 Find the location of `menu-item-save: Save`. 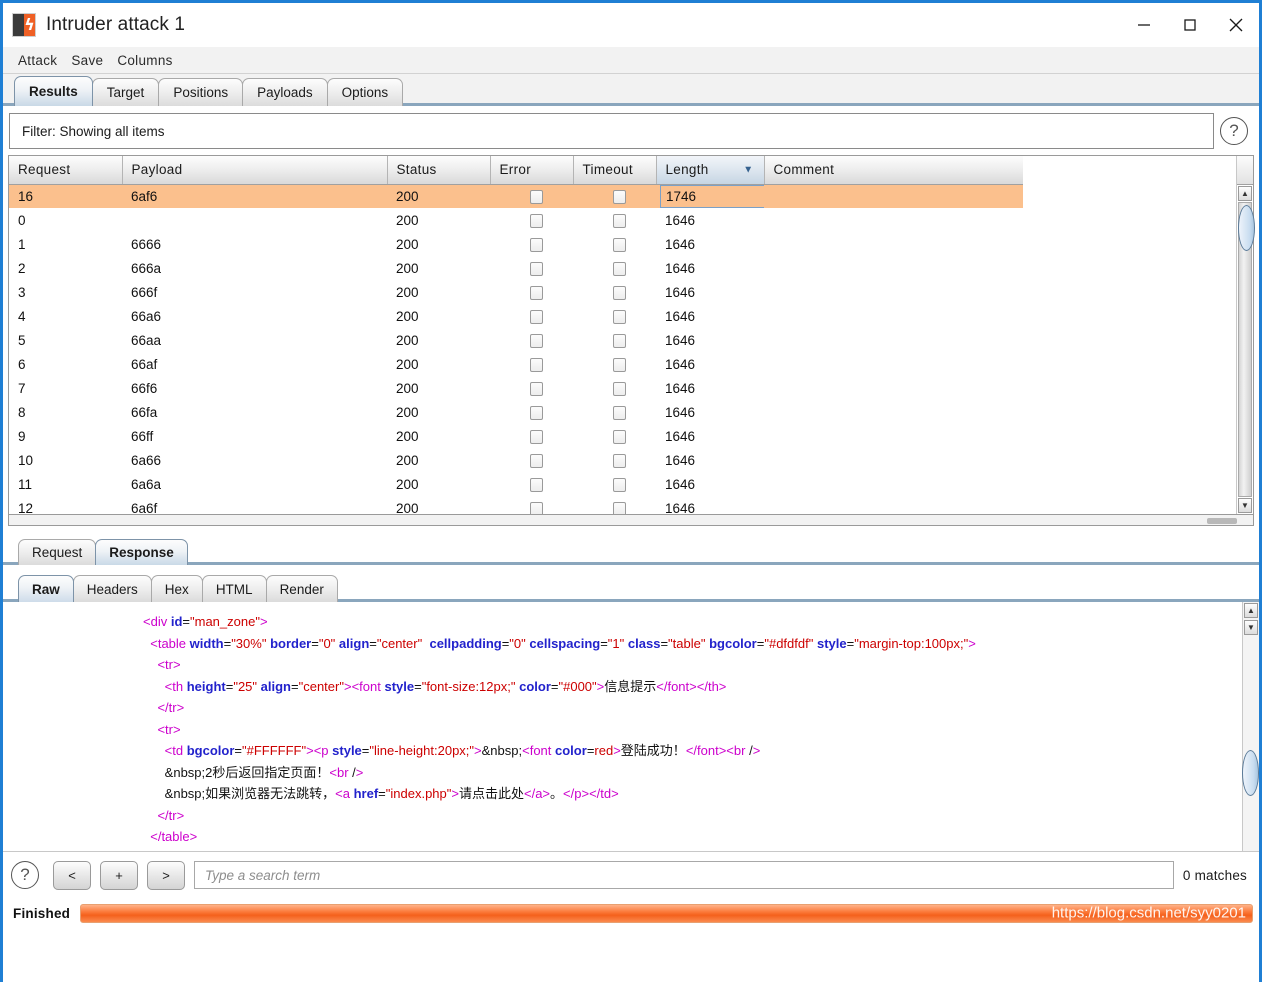

menu-item-save: Save is located at coordinates (87, 60).